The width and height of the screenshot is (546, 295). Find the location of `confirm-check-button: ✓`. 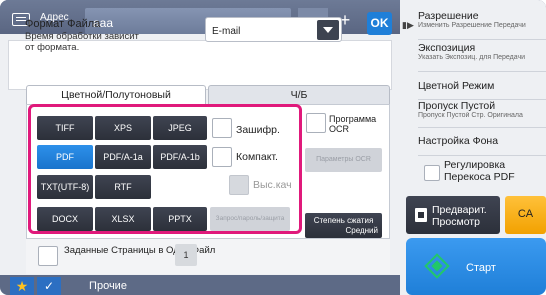

confirm-check-button: ✓ is located at coordinates (49, 286).